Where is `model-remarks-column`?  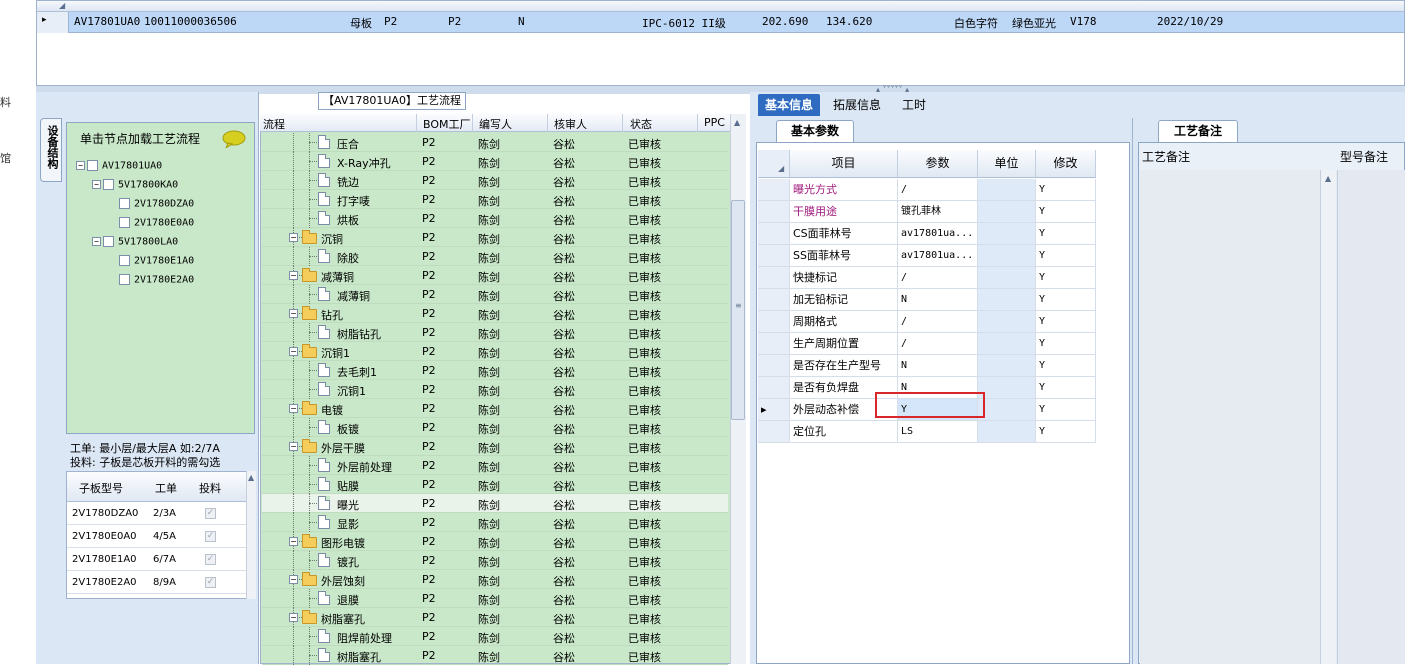
model-remarks-column is located at coordinates (1371, 417).